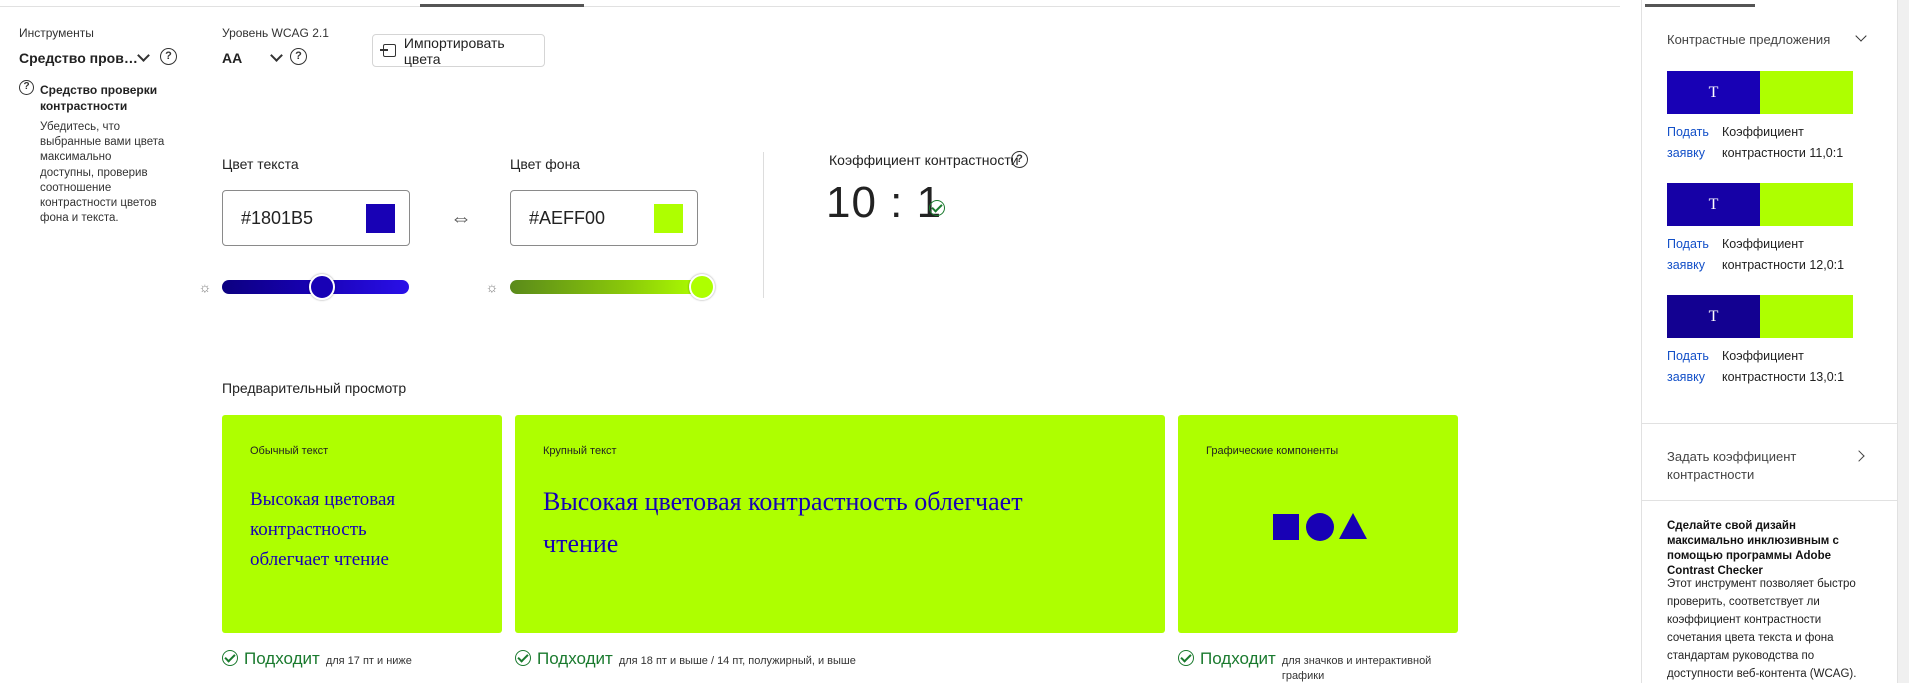  Describe the element at coordinates (1320, 527) in the screenshot. I see `circle-shape-icon` at that location.